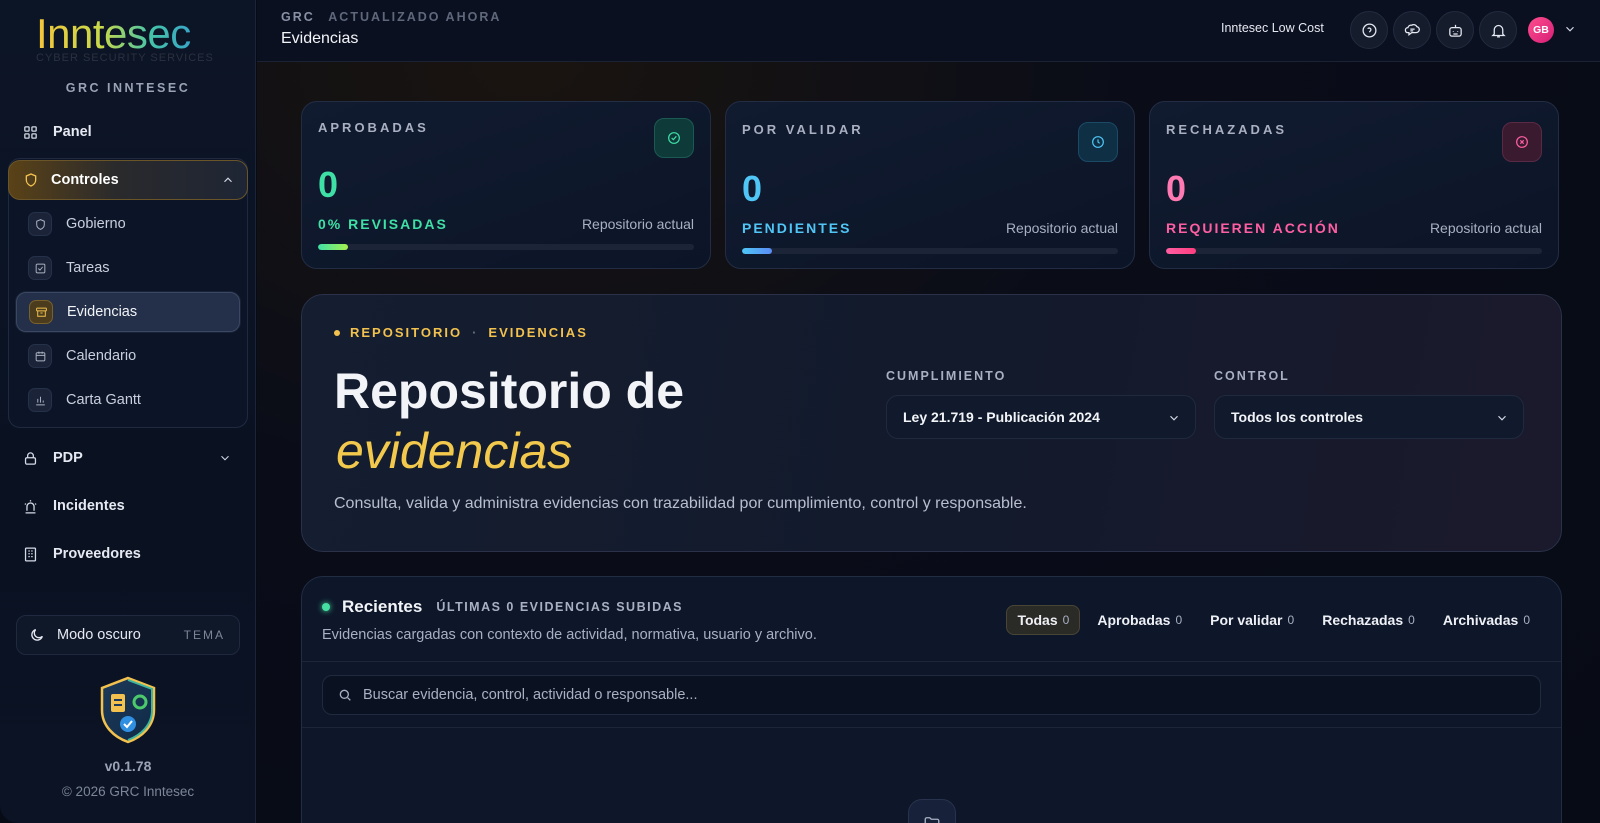 The height and width of the screenshot is (823, 1600). Describe the element at coordinates (326, 607) in the screenshot. I see `status-dot` at that location.